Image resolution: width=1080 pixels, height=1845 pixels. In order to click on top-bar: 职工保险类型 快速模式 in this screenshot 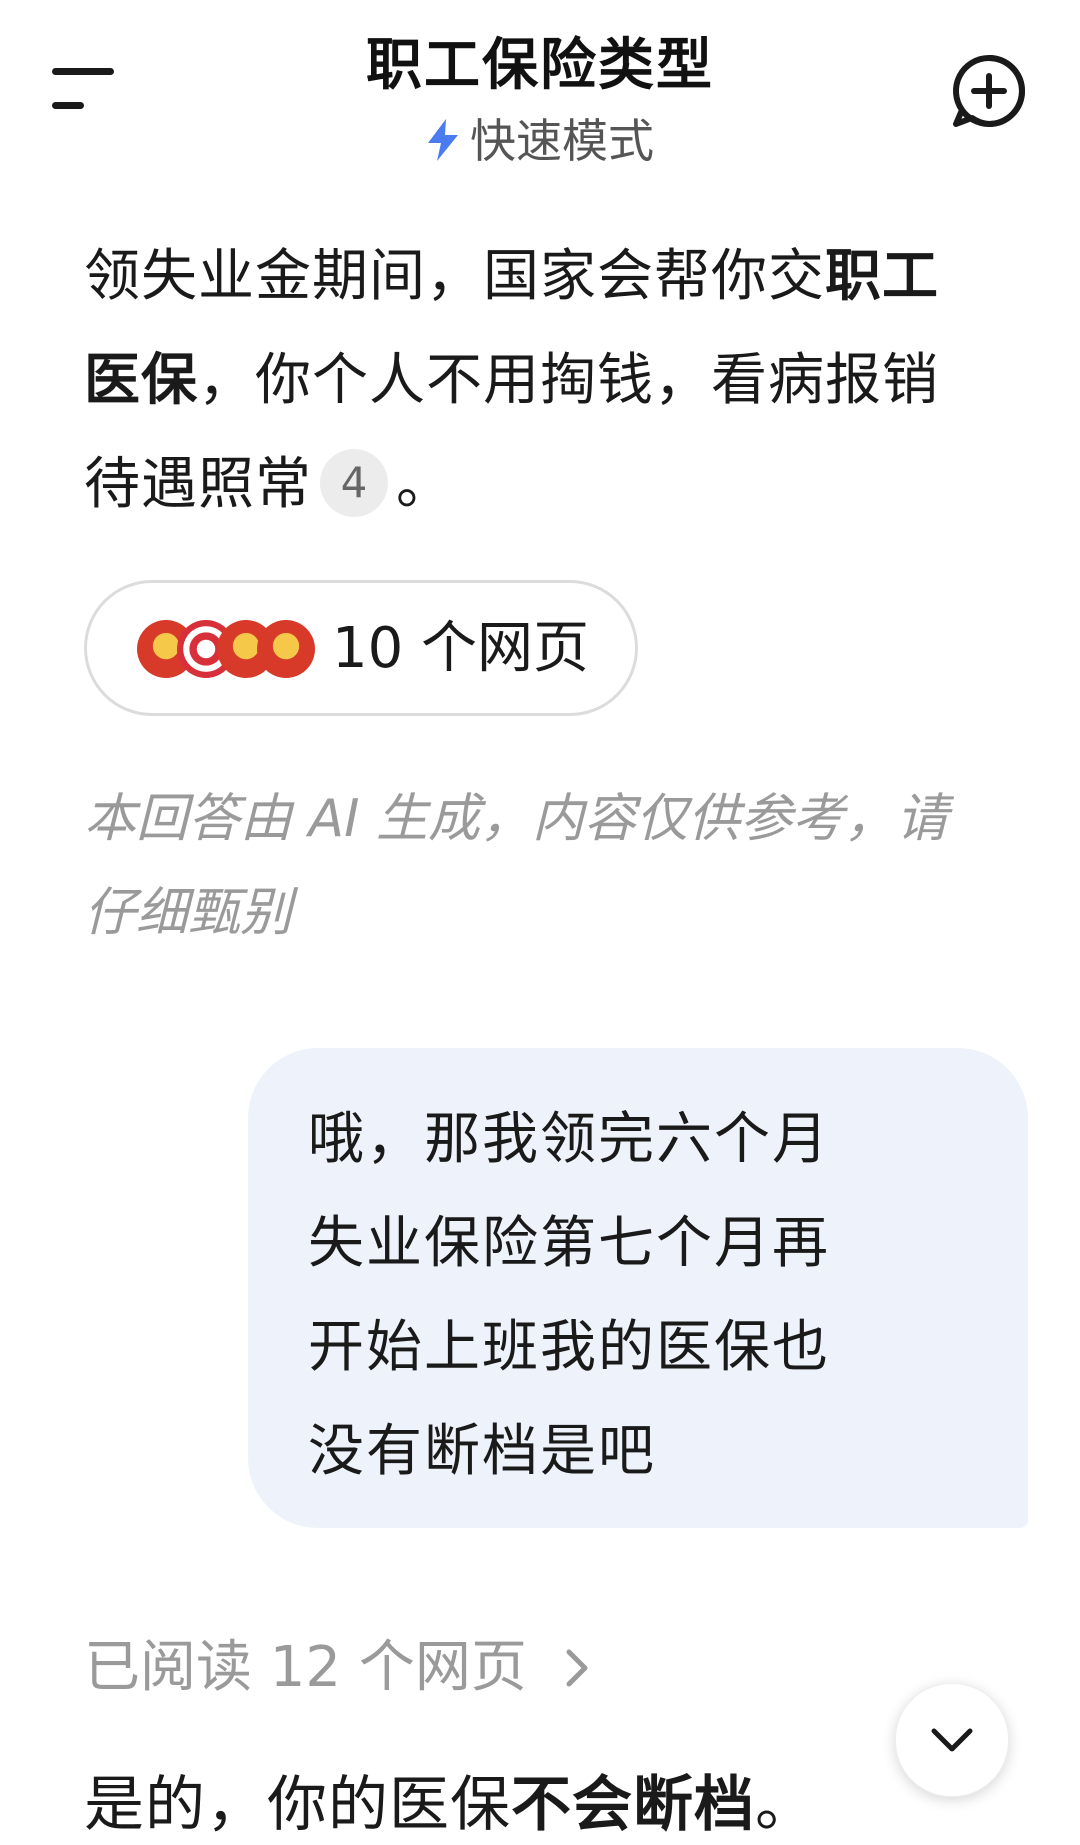, I will do `click(540, 87)`.